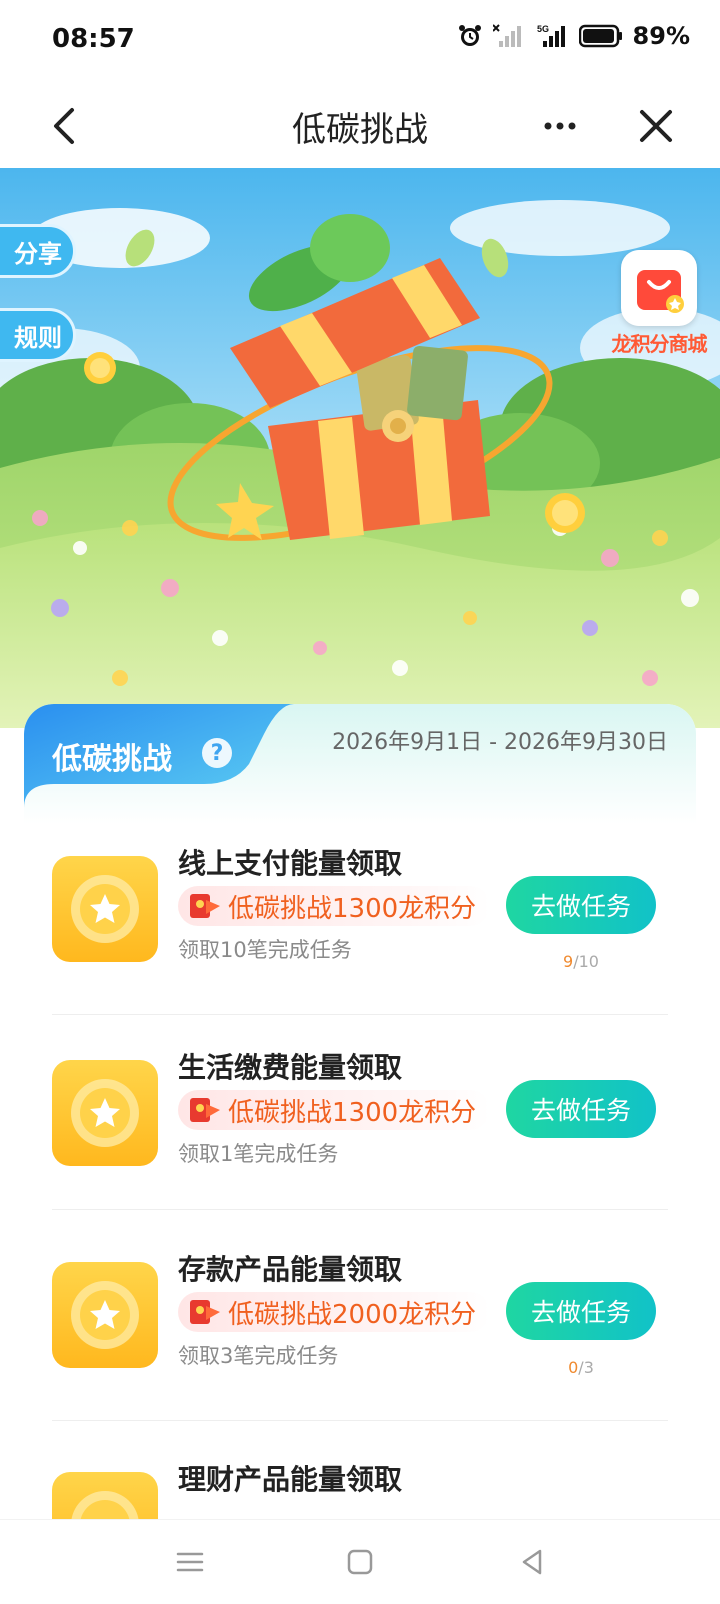  Describe the element at coordinates (290, 1269) in the screenshot. I see `task-title: 存款产品能量领取` at that location.